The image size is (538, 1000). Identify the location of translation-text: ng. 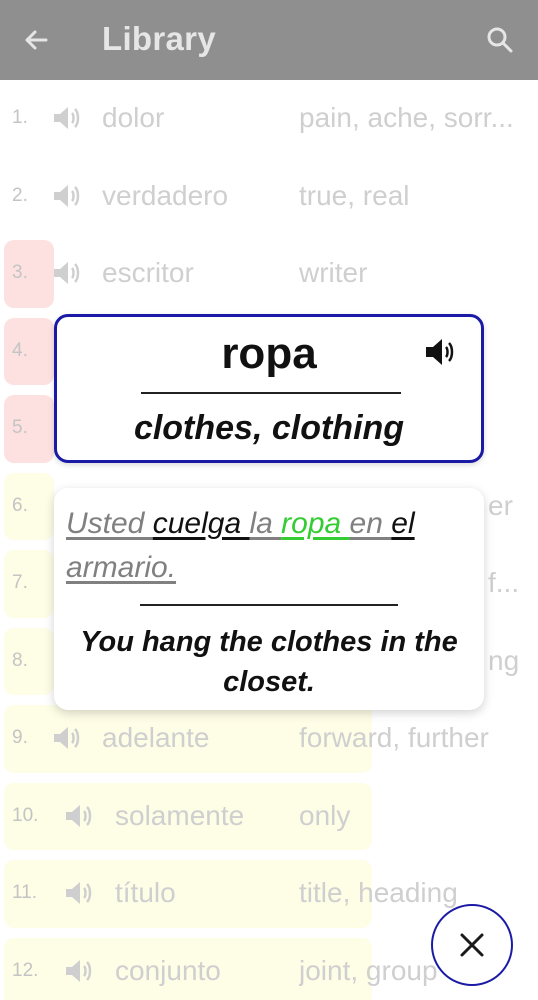
(504, 660).